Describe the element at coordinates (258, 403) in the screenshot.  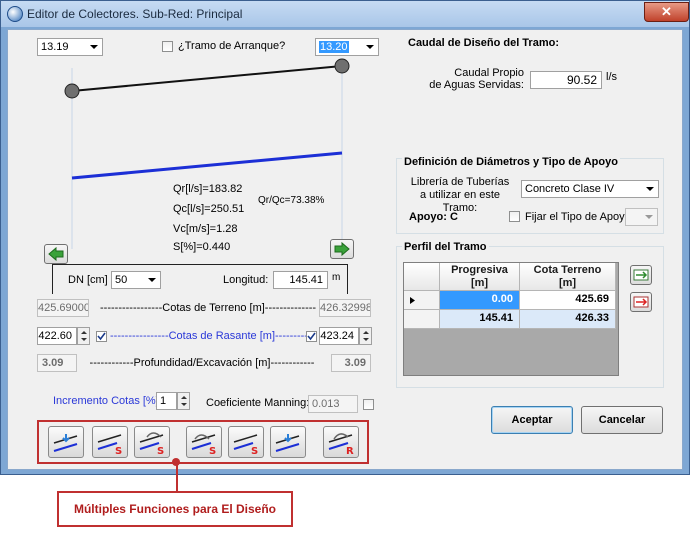
I see `manning-label: Coeficiente Manning:` at that location.